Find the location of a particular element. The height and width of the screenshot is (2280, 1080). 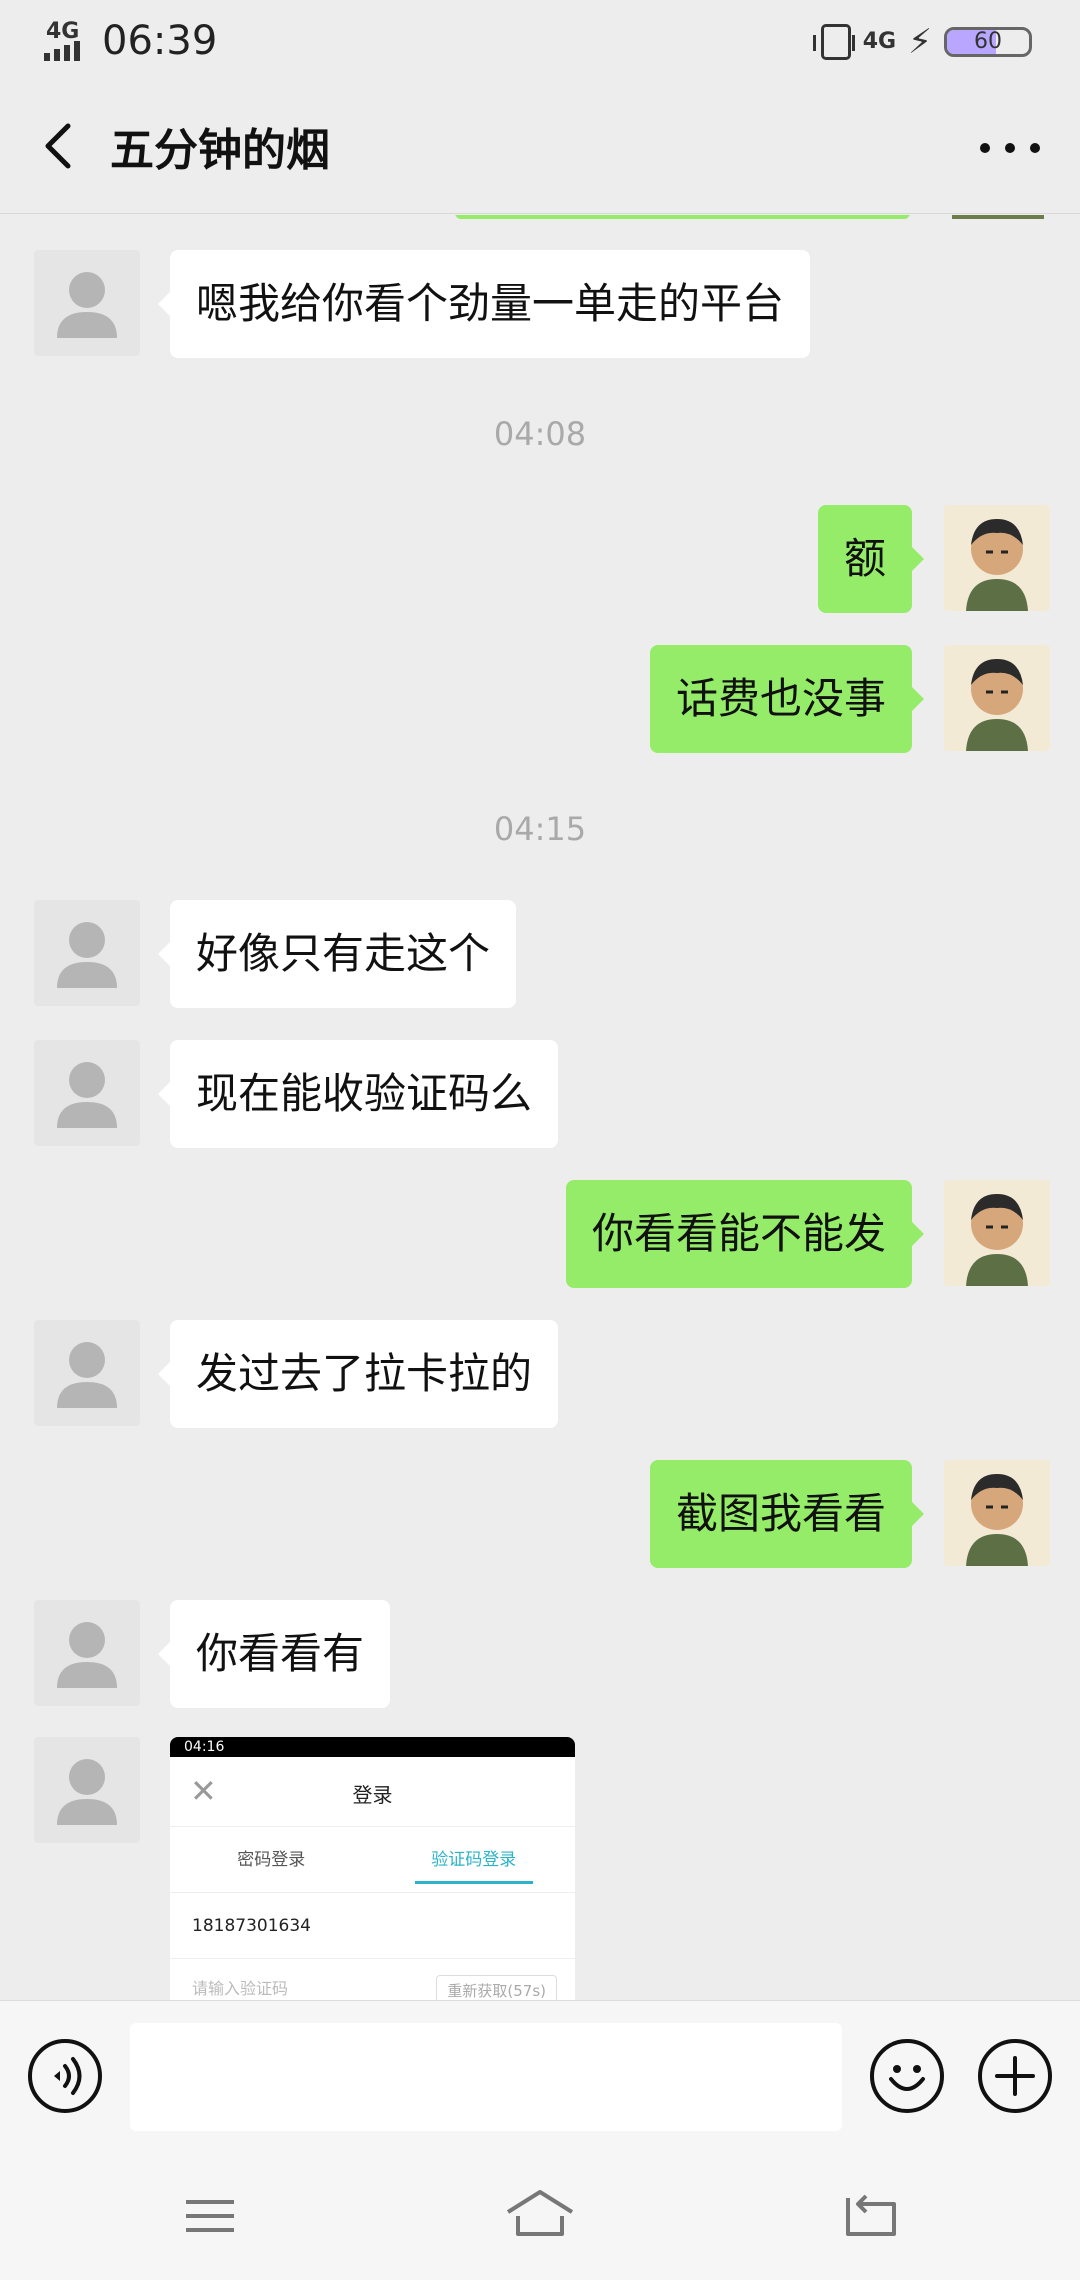

nav-home-button is located at coordinates (540, 2217).